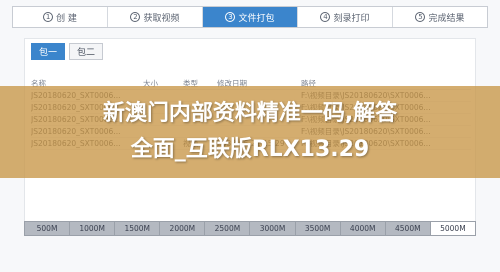 This screenshot has height=272, width=500. I want to click on scale-mark: 2500M, so click(228, 228).